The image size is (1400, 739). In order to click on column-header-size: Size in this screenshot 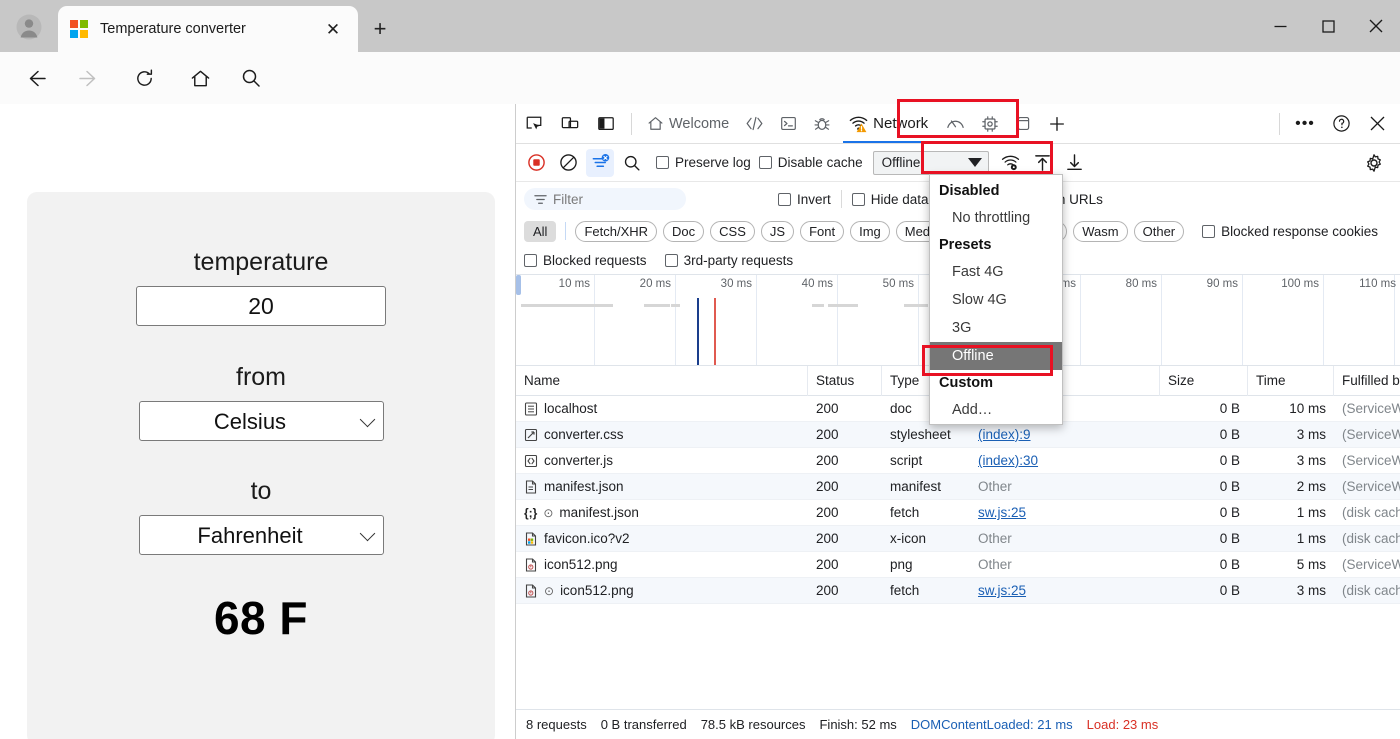, I will do `click(1204, 380)`.